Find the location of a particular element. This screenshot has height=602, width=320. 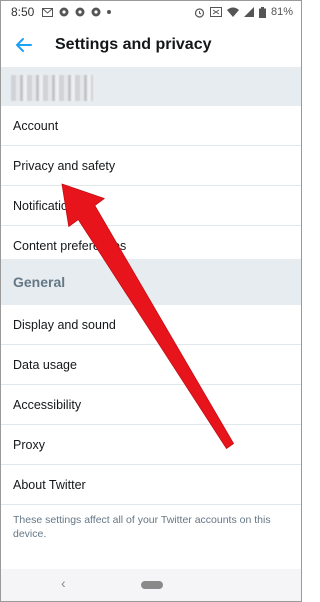

account-username-header is located at coordinates (151, 86).